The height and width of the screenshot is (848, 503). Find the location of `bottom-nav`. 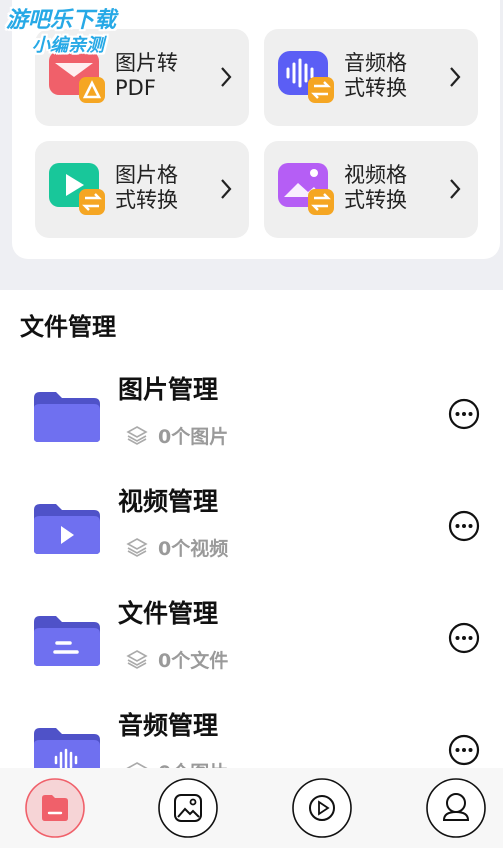

bottom-nav is located at coordinates (251, 808).